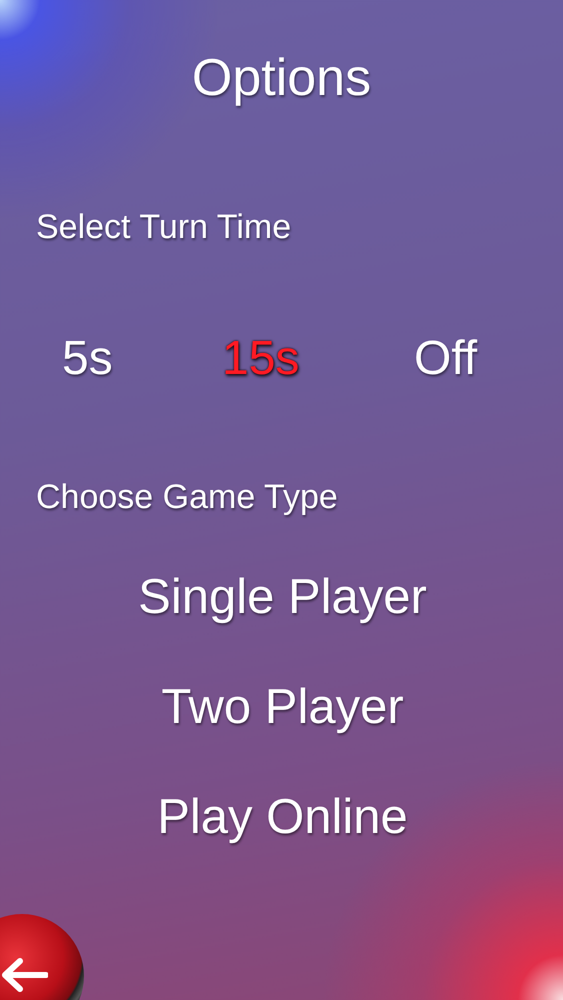 The height and width of the screenshot is (1000, 563). Describe the element at coordinates (163, 227) in the screenshot. I see `section-label: Select Turn Time` at that location.